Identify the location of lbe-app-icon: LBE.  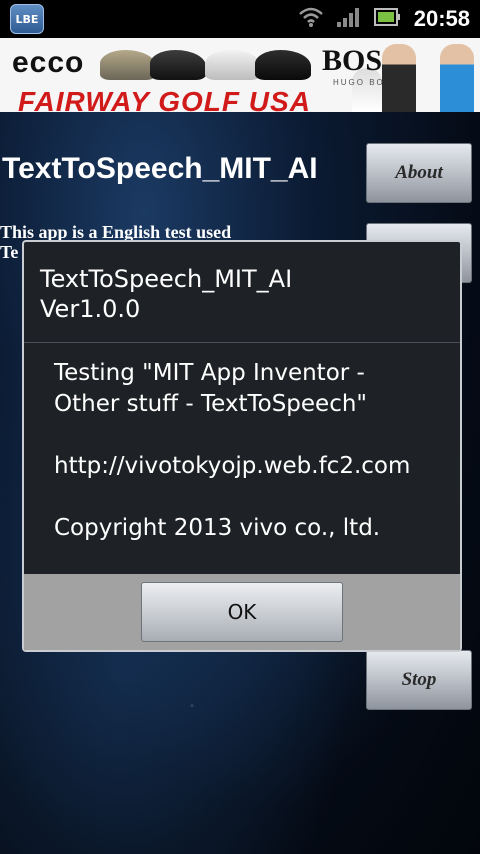
(27, 19).